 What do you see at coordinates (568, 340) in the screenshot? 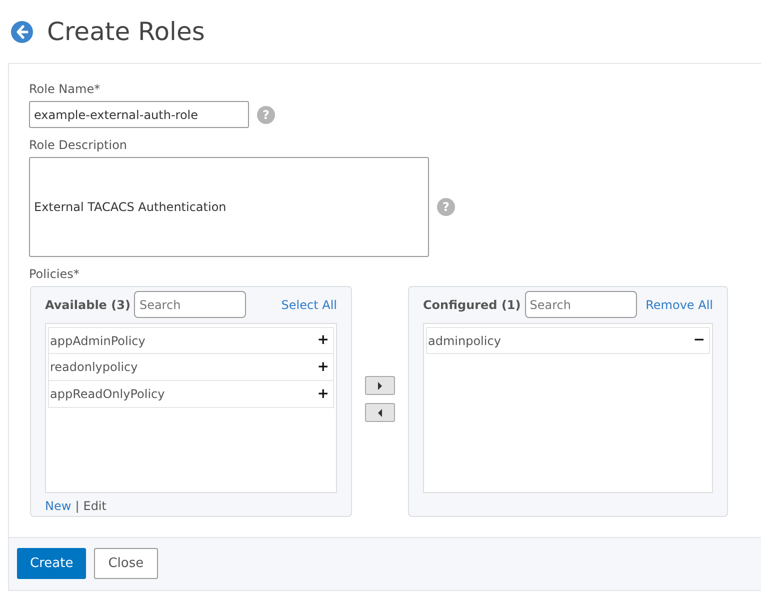
I see `list-item: adminpolicy −` at bounding box center [568, 340].